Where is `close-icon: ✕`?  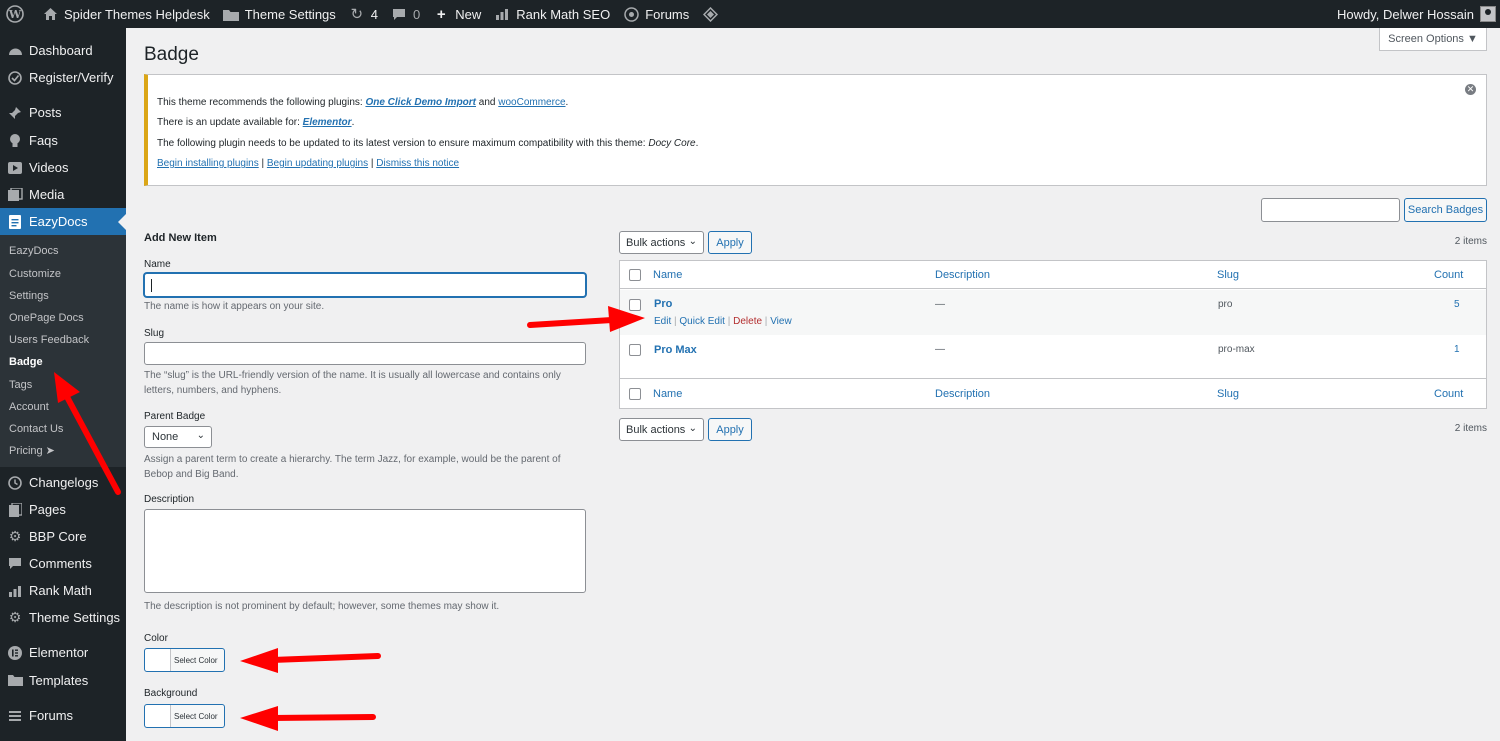
close-icon: ✕ is located at coordinates (1470, 89).